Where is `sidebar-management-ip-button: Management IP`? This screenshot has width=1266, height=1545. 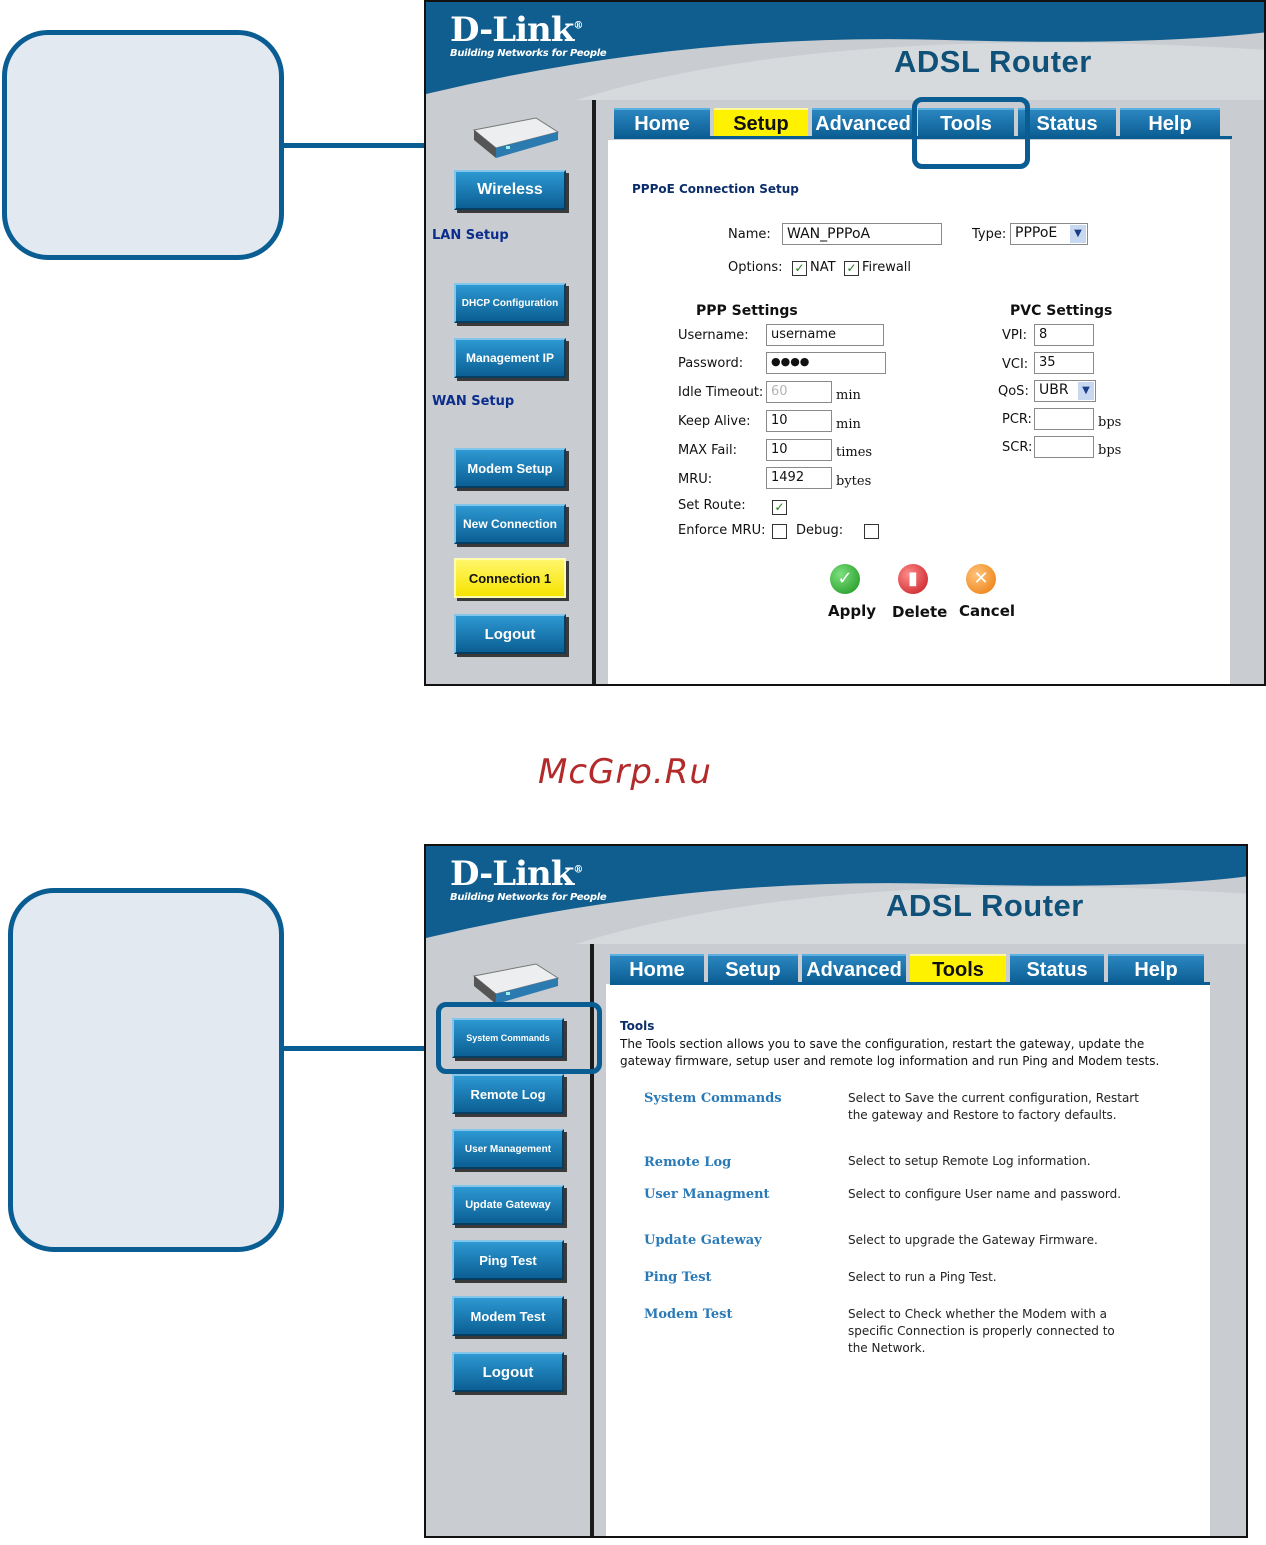
sidebar-management-ip-button: Management IP is located at coordinates (510, 358).